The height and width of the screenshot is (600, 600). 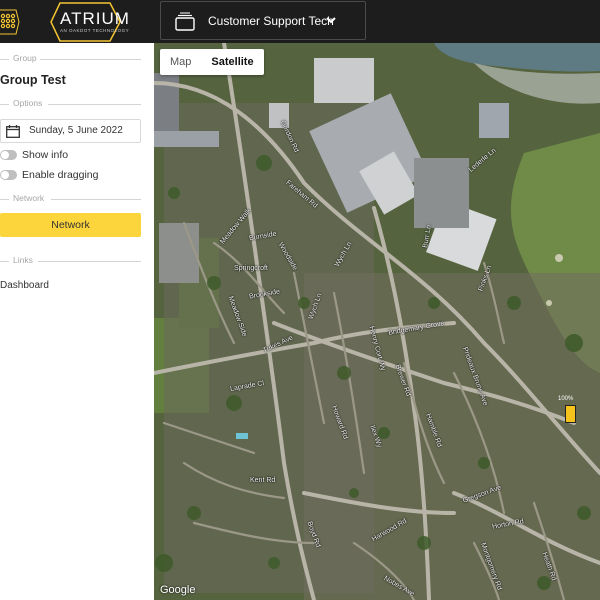 I want to click on map-type-map: Map, so click(x=180, y=62).